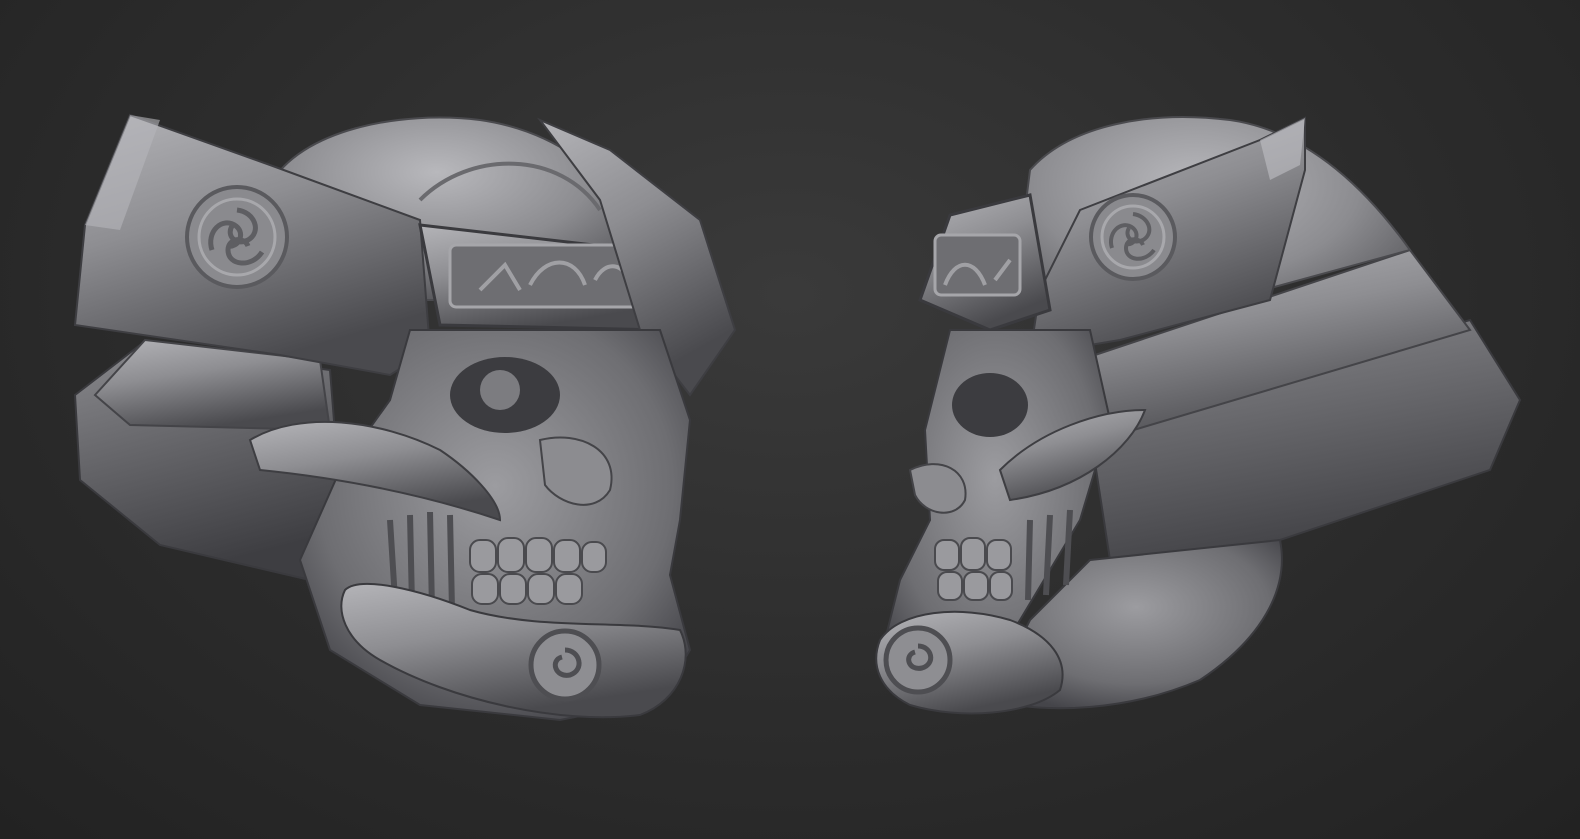 The image size is (1580, 839). Describe the element at coordinates (973, 569) in the screenshot. I see `teeth` at that location.